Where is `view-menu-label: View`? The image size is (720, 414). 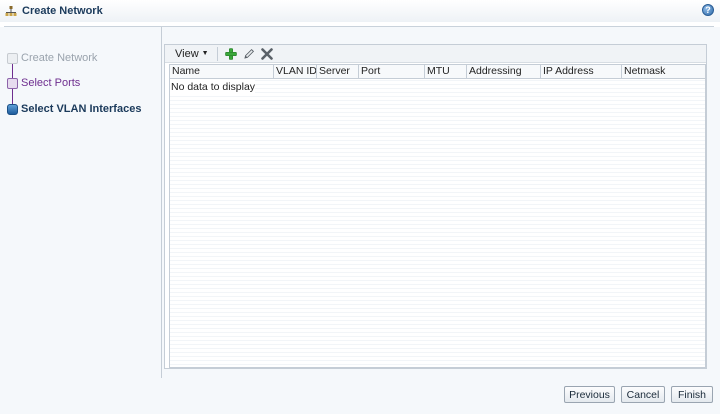 view-menu-label: View is located at coordinates (187, 53).